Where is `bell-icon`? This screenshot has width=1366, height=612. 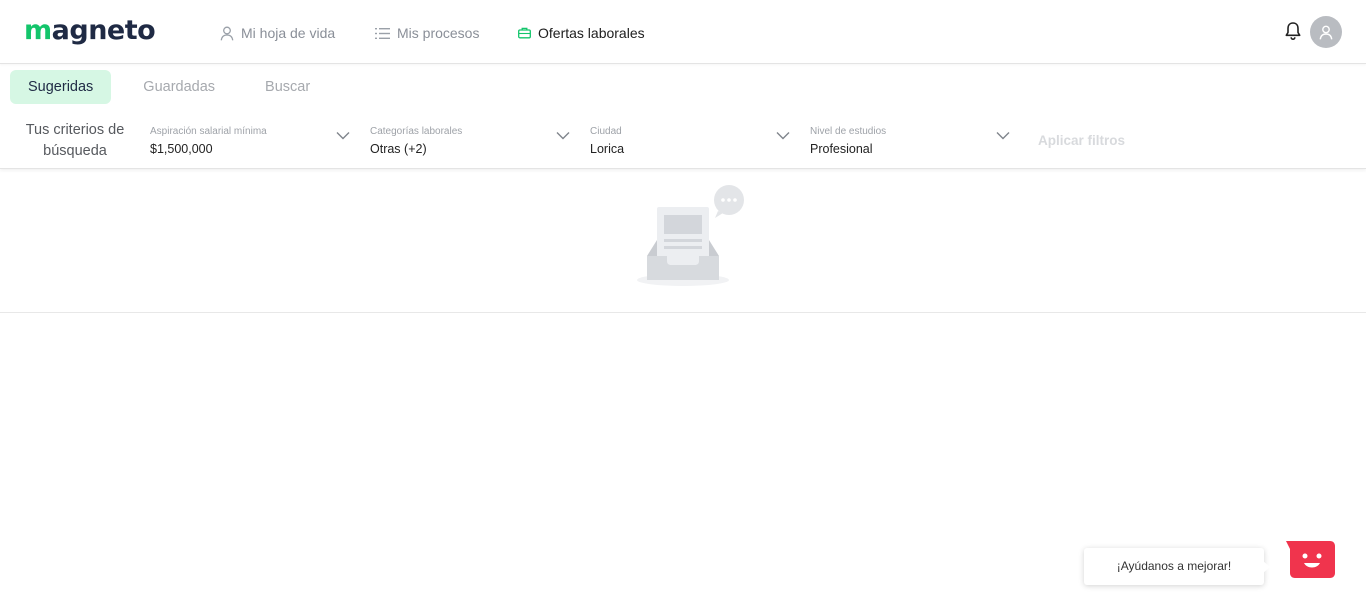
bell-icon is located at coordinates (1293, 31).